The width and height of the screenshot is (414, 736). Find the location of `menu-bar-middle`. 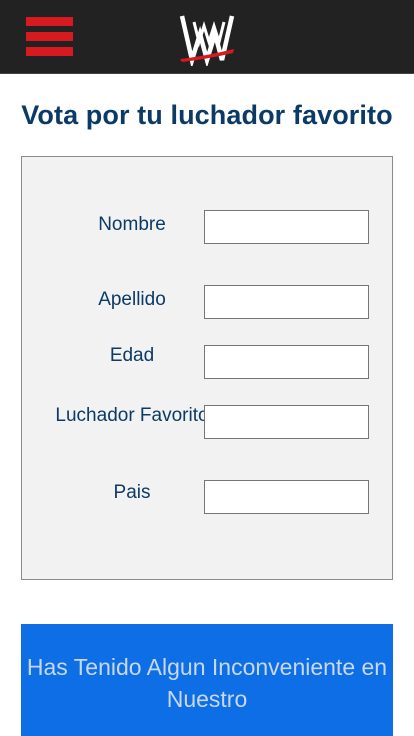

menu-bar-middle is located at coordinates (49, 36).